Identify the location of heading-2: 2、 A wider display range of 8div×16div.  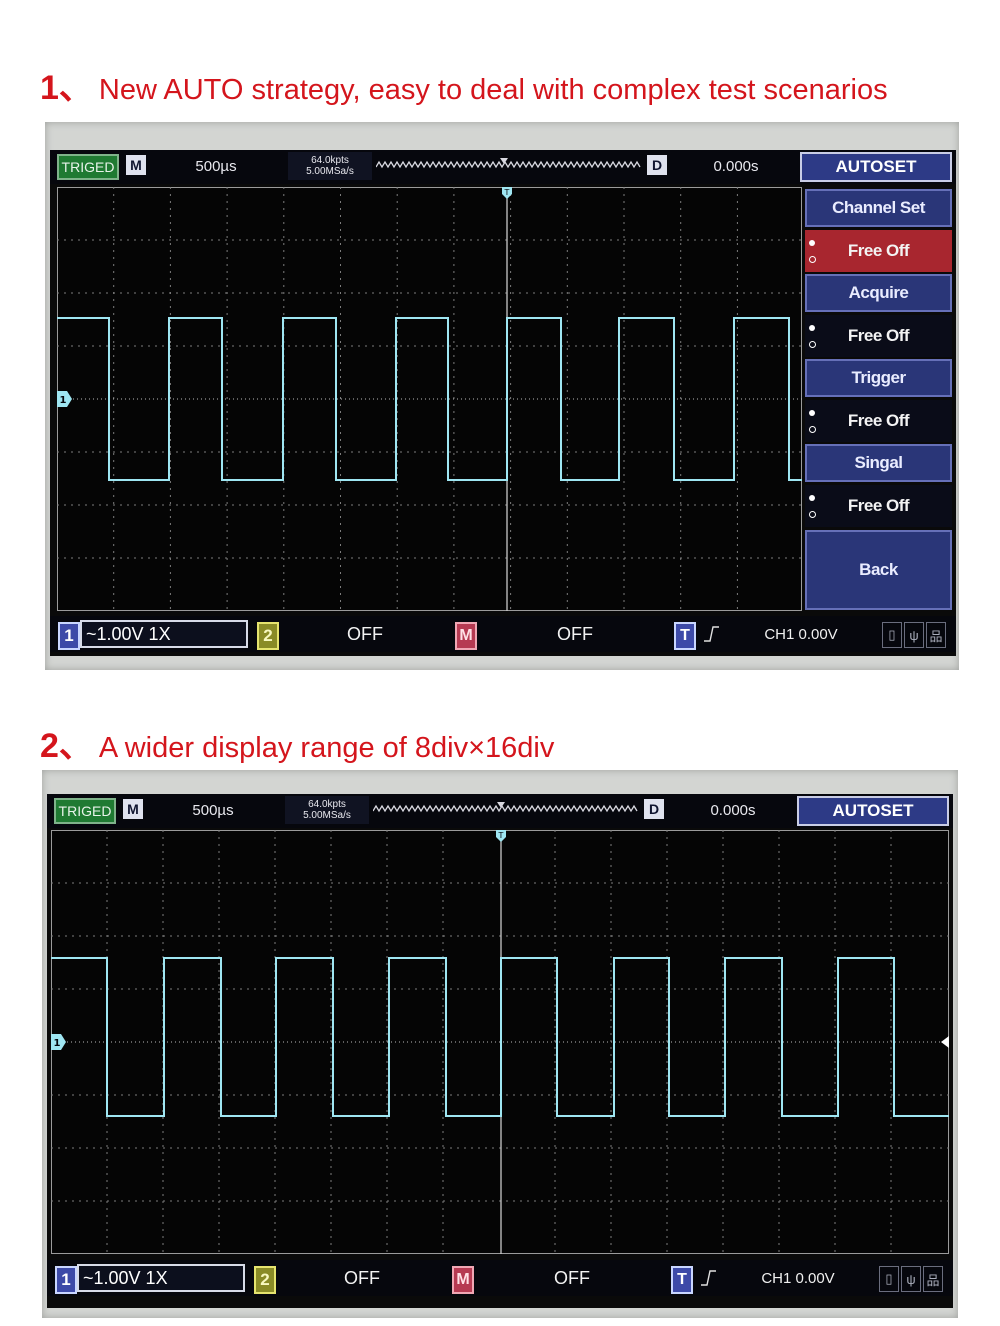
(297, 742).